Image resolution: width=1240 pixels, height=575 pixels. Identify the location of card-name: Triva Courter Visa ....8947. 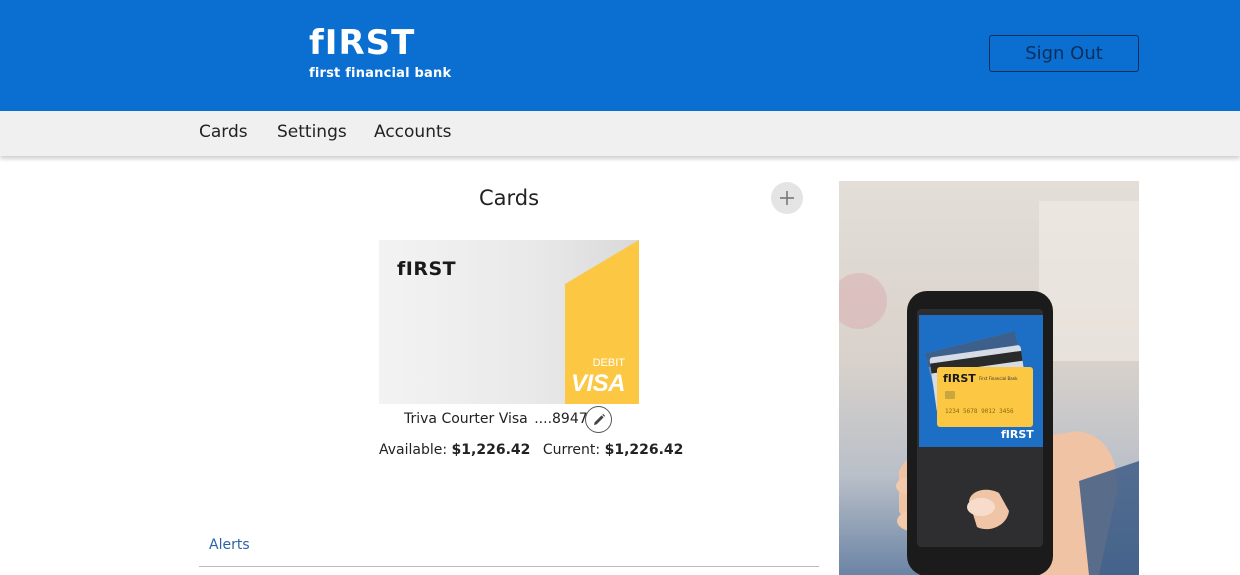
(496, 419).